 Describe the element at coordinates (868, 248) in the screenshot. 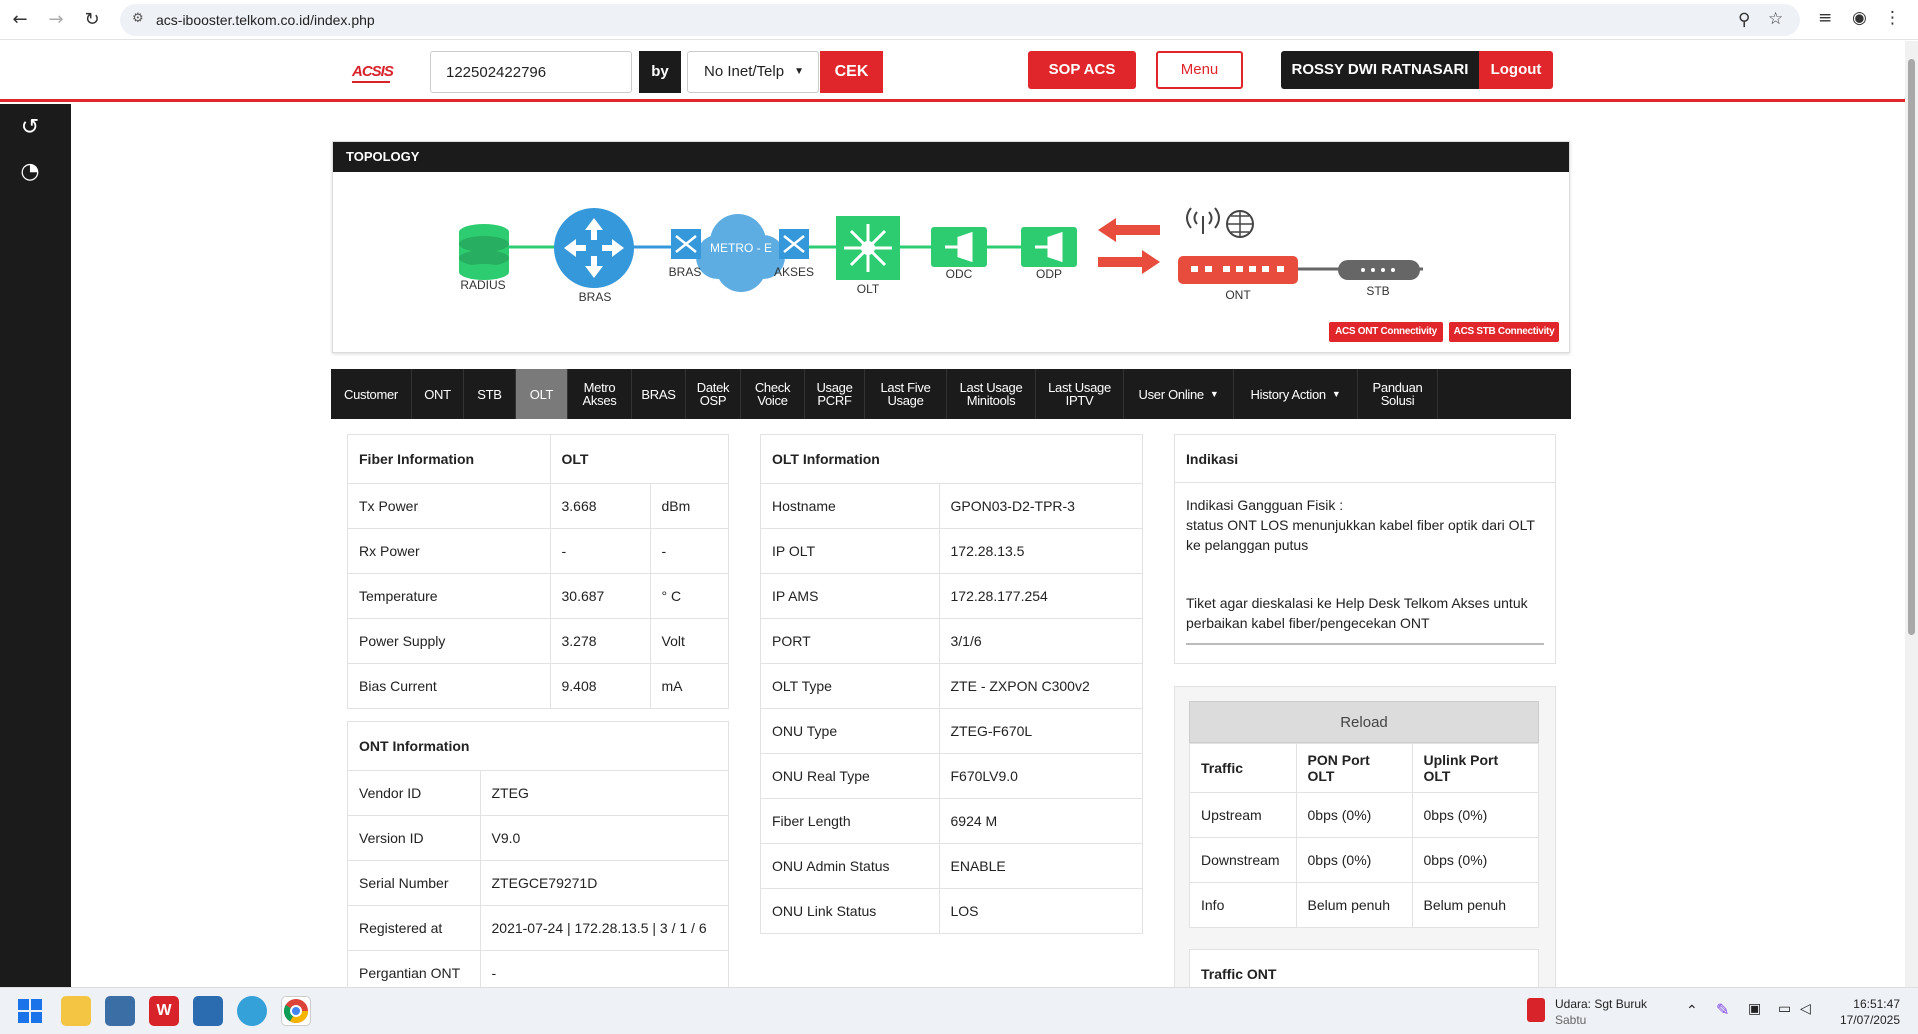

I see `olt-icon` at that location.